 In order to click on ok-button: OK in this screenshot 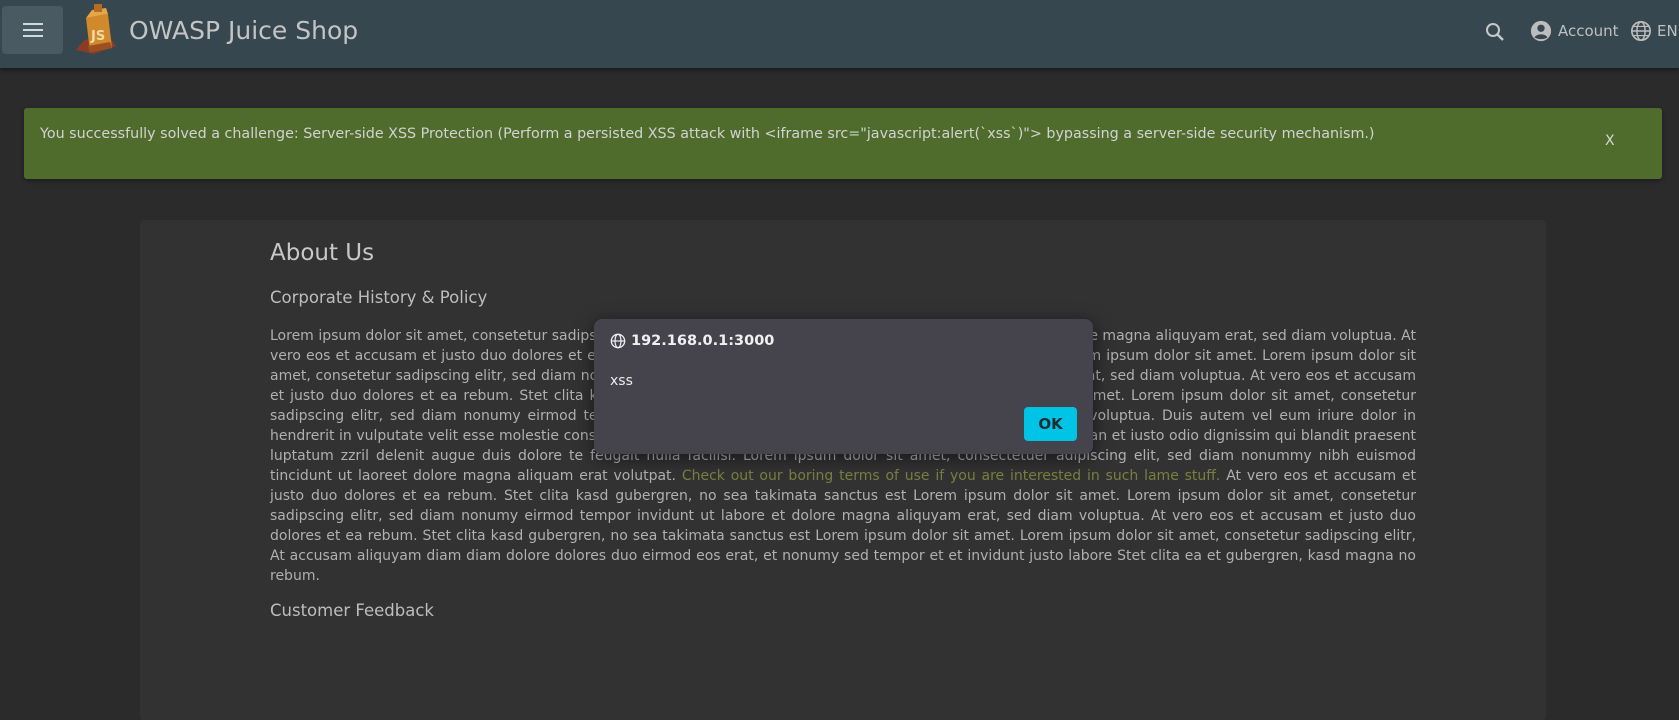, I will do `click(1050, 424)`.